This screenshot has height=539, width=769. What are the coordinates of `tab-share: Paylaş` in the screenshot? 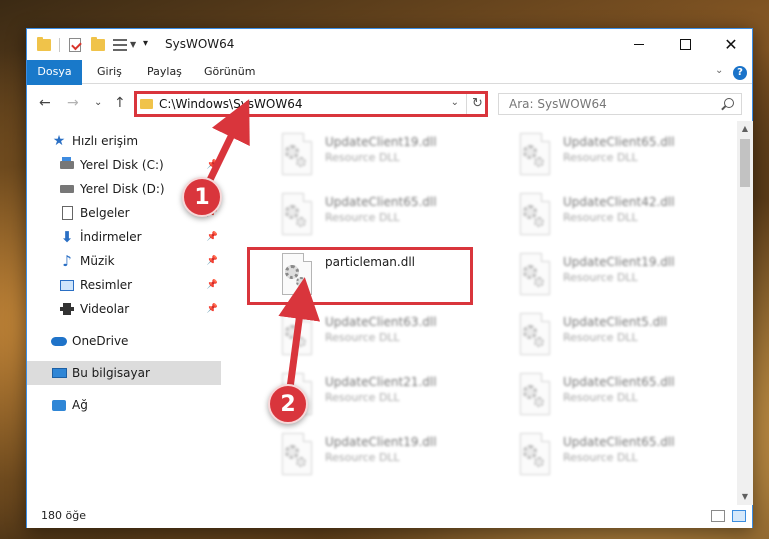 It's located at (164, 72).